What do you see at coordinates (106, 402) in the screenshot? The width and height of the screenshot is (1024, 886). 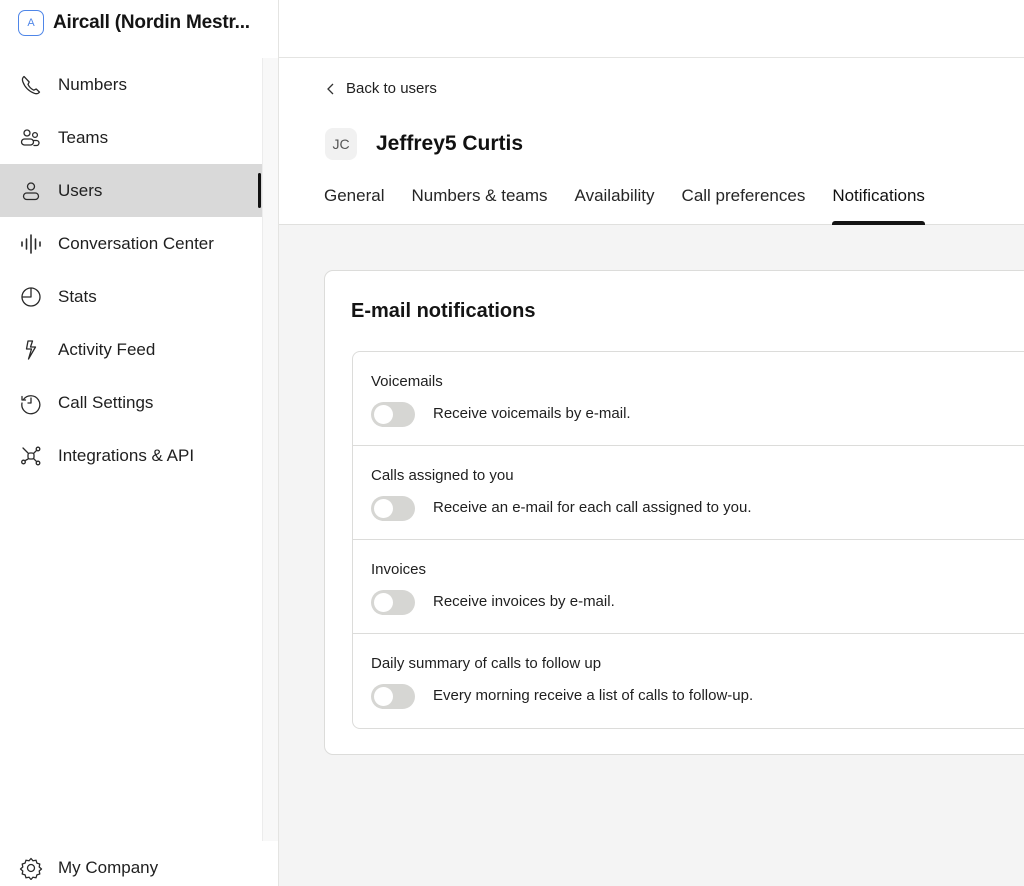 I see `sidebar-item-label: Call Settings` at bounding box center [106, 402].